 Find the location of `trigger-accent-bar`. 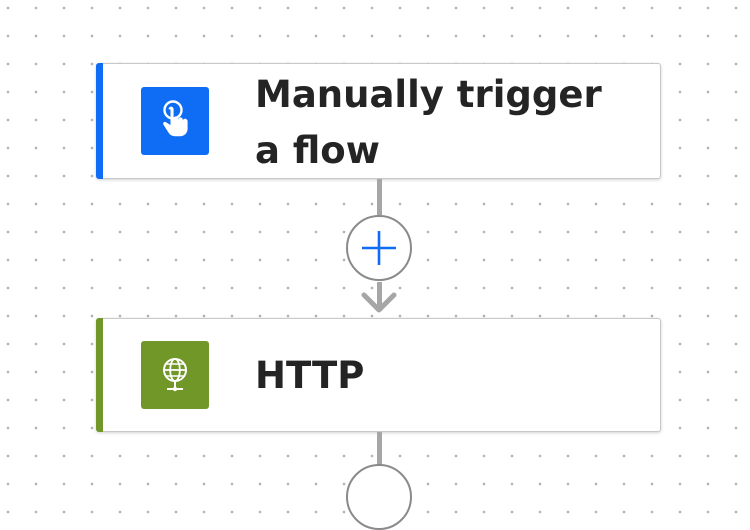

trigger-accent-bar is located at coordinates (99, 121).